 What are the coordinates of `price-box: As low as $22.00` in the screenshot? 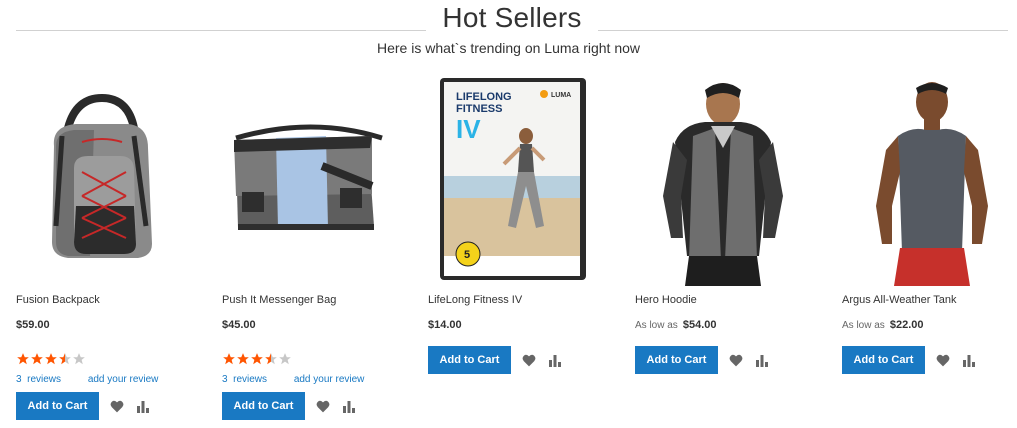 It's located at (883, 325).